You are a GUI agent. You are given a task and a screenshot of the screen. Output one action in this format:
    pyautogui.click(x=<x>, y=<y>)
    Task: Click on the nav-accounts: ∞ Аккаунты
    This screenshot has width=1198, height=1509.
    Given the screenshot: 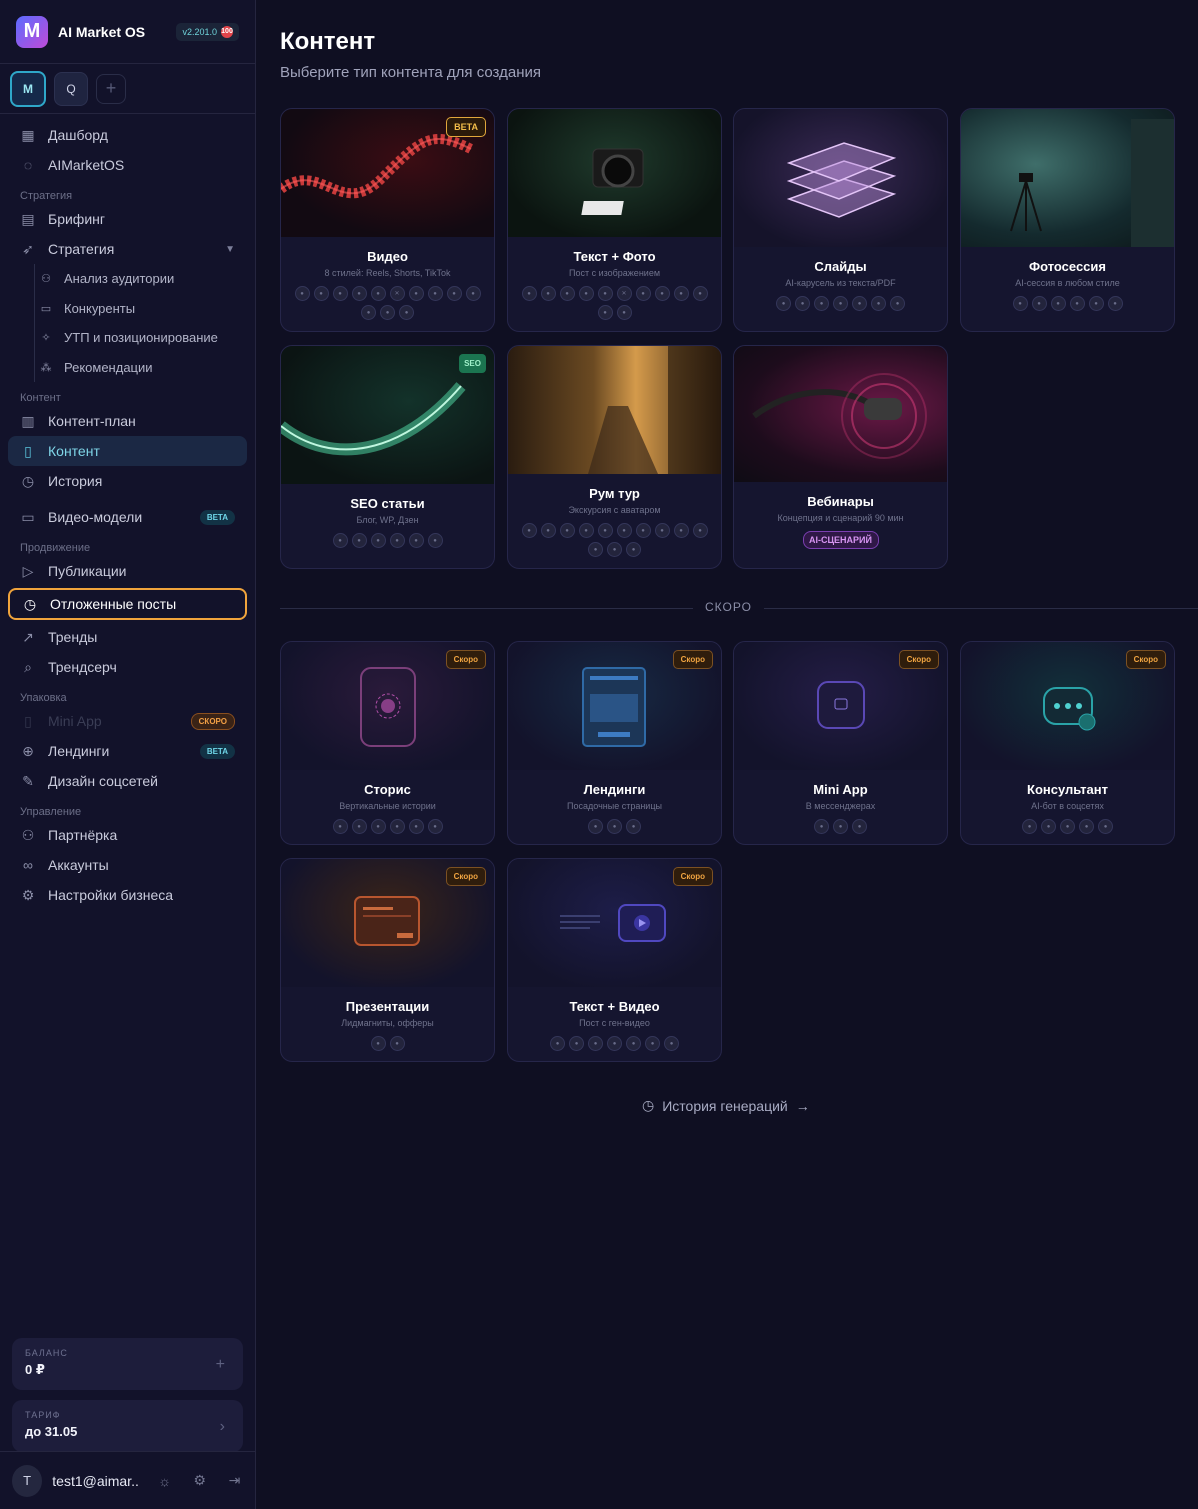 What is the action you would take?
    pyautogui.click(x=127, y=865)
    